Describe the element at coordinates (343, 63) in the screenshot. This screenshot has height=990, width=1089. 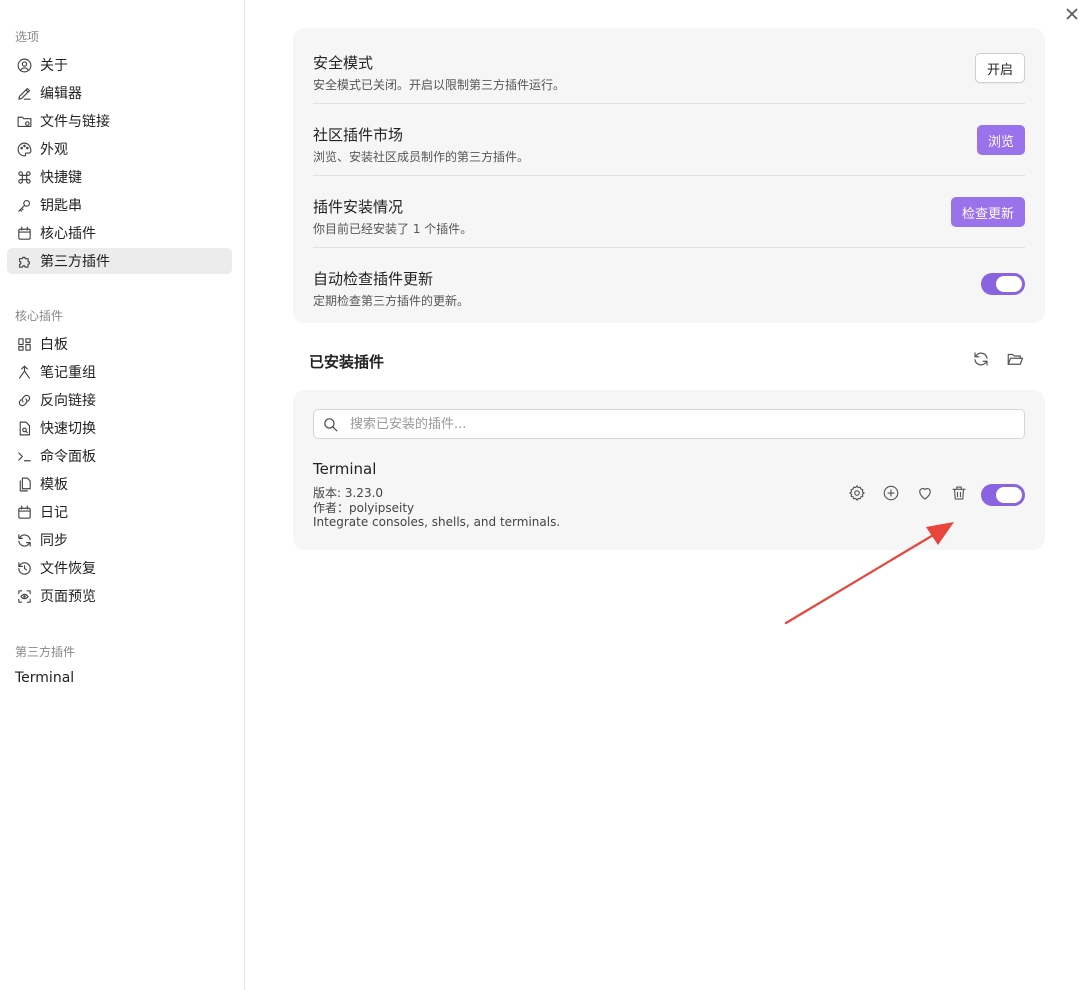
I see `setting-name: 安全模式` at that location.